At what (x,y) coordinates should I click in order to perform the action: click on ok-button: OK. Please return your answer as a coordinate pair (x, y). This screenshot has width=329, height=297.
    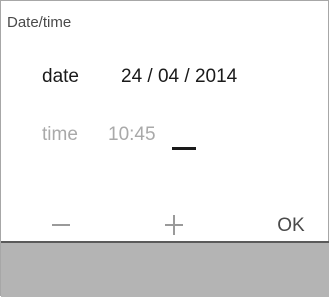
    Looking at the image, I should click on (291, 226).